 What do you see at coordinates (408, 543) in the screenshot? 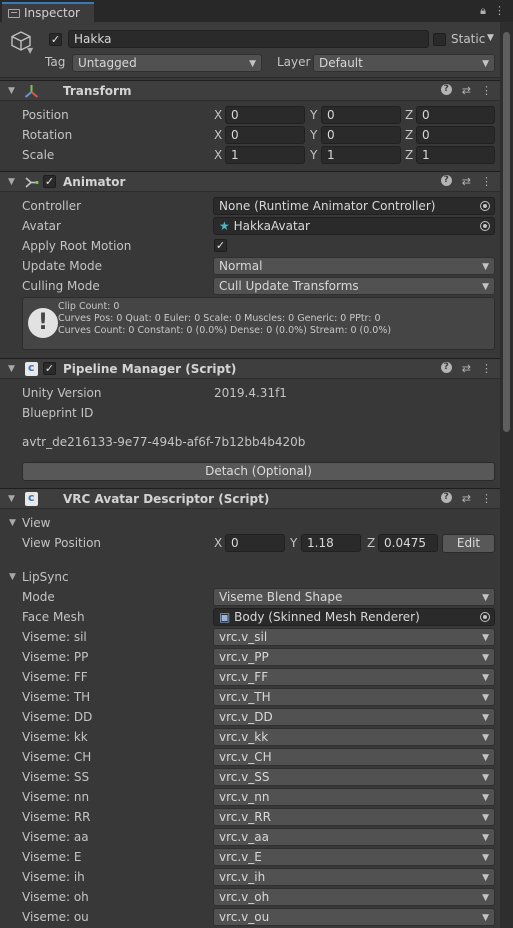
I see `view-z-field: 0.0475` at bounding box center [408, 543].